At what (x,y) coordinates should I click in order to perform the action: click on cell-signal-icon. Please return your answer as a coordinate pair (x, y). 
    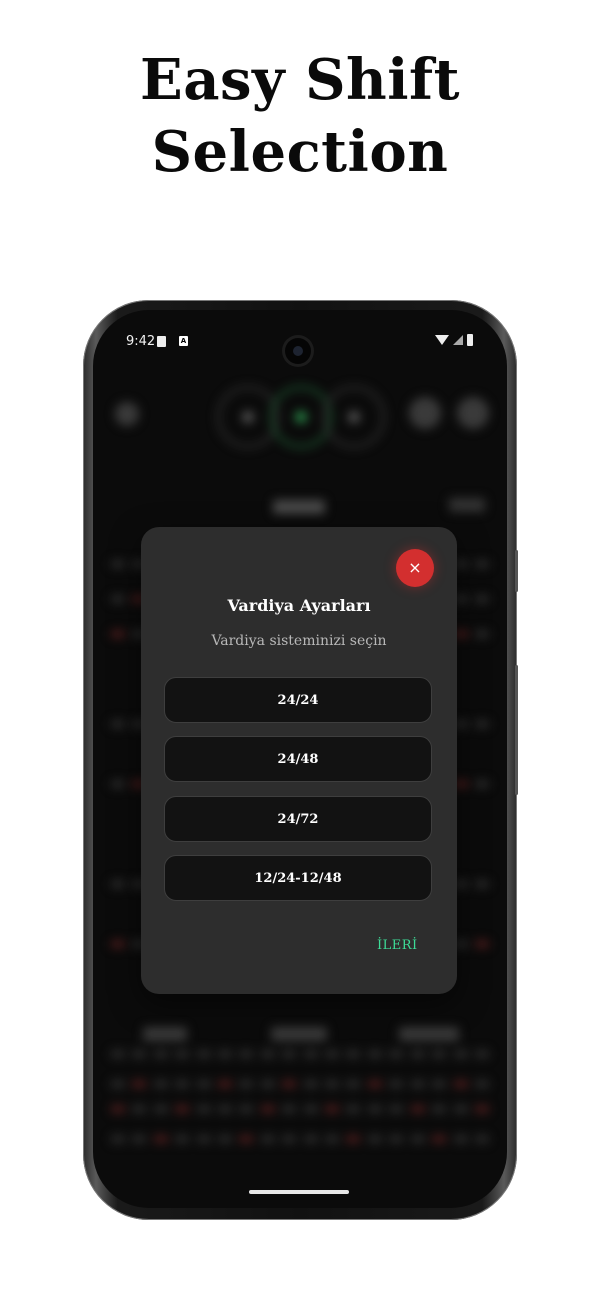
    Looking at the image, I should click on (458, 340).